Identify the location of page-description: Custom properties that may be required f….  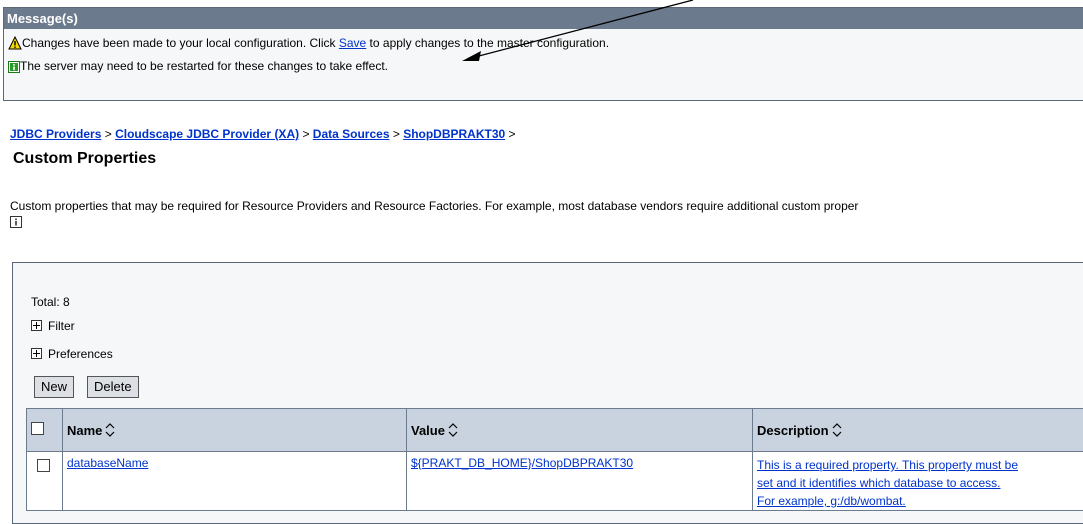
(434, 206).